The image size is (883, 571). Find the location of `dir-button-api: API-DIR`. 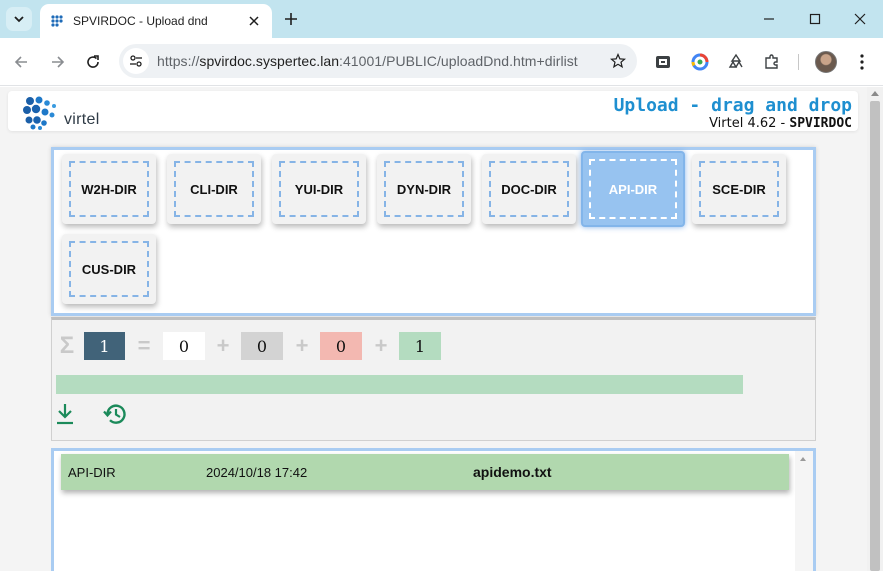

dir-button-api: API-DIR is located at coordinates (633, 189).